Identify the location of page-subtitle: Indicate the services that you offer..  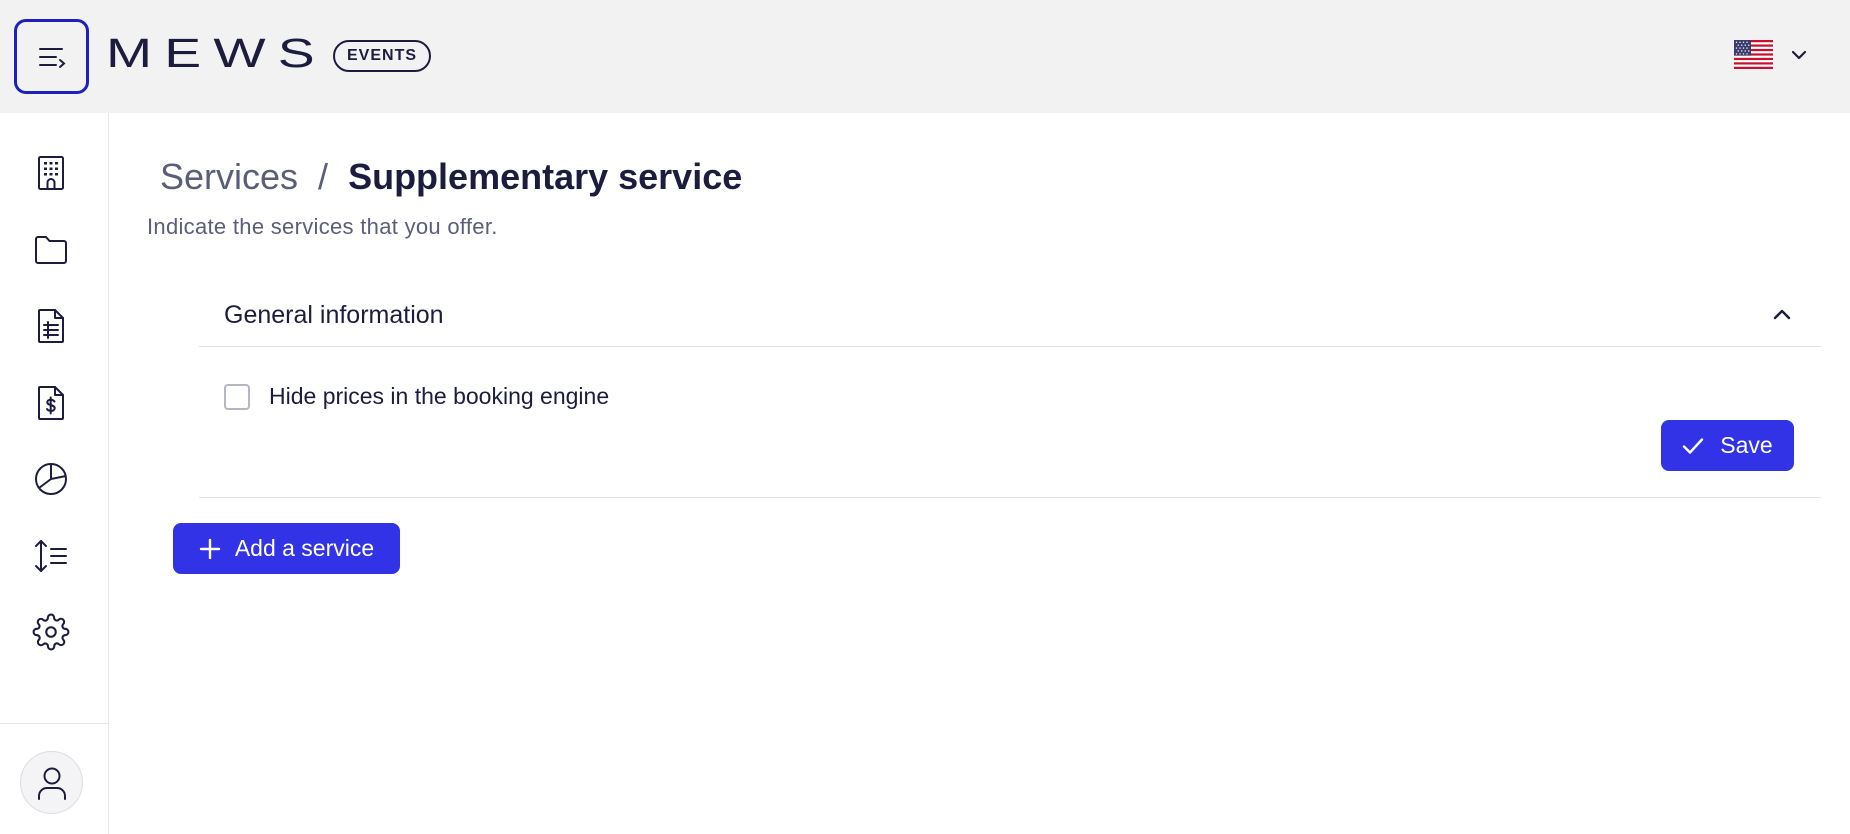
(322, 226).